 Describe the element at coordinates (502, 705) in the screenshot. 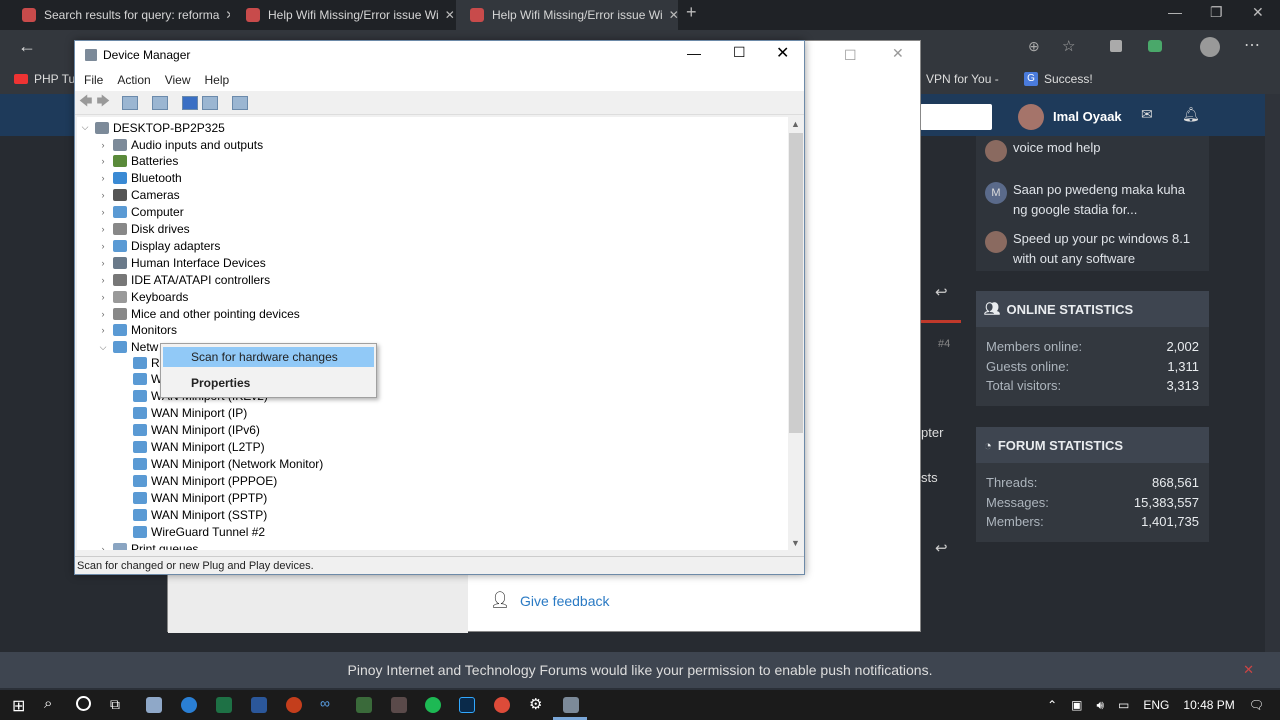

I see `chrome-icon` at that location.